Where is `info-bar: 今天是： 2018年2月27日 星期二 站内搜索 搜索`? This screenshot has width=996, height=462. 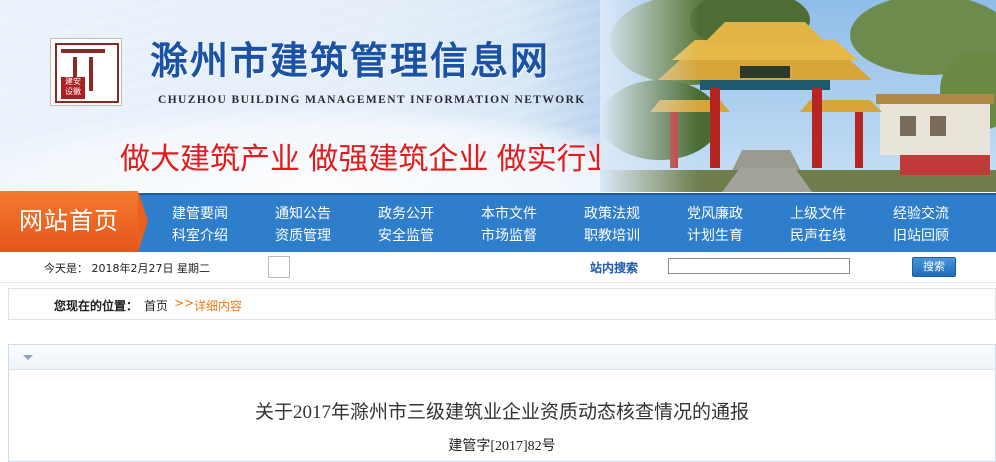
info-bar: 今天是： 2018年2月27日 星期二 站内搜索 搜索 is located at coordinates (498, 267).